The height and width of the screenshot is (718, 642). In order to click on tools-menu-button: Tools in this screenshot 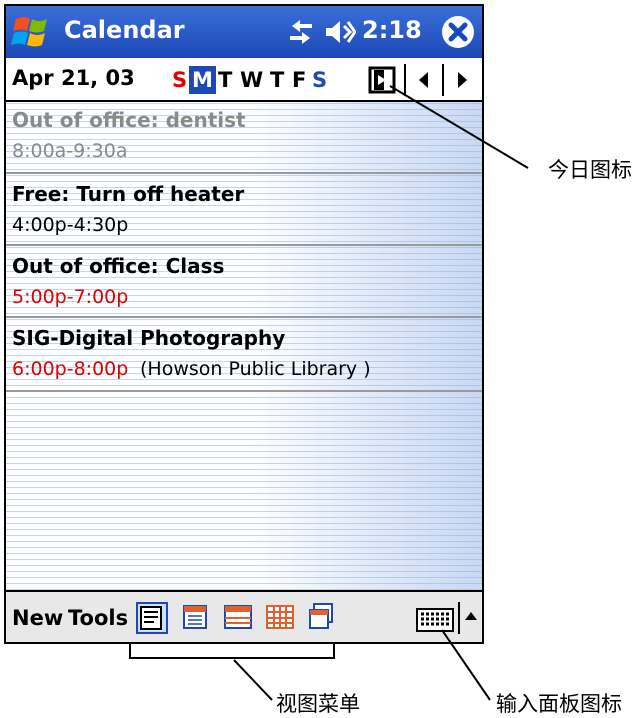, I will do `click(98, 618)`.